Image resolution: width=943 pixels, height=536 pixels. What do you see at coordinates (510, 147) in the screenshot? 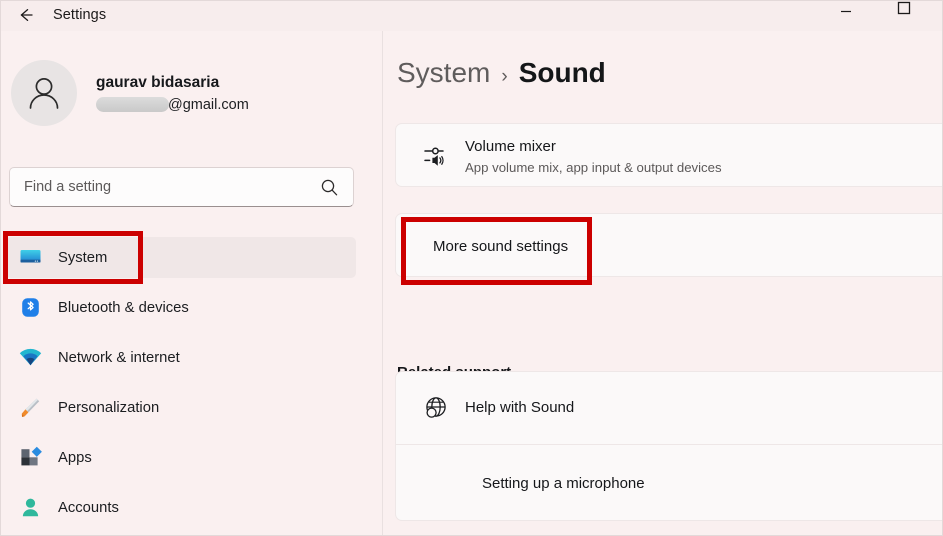
I see `volume-mixer-title: Volume mixer` at bounding box center [510, 147].